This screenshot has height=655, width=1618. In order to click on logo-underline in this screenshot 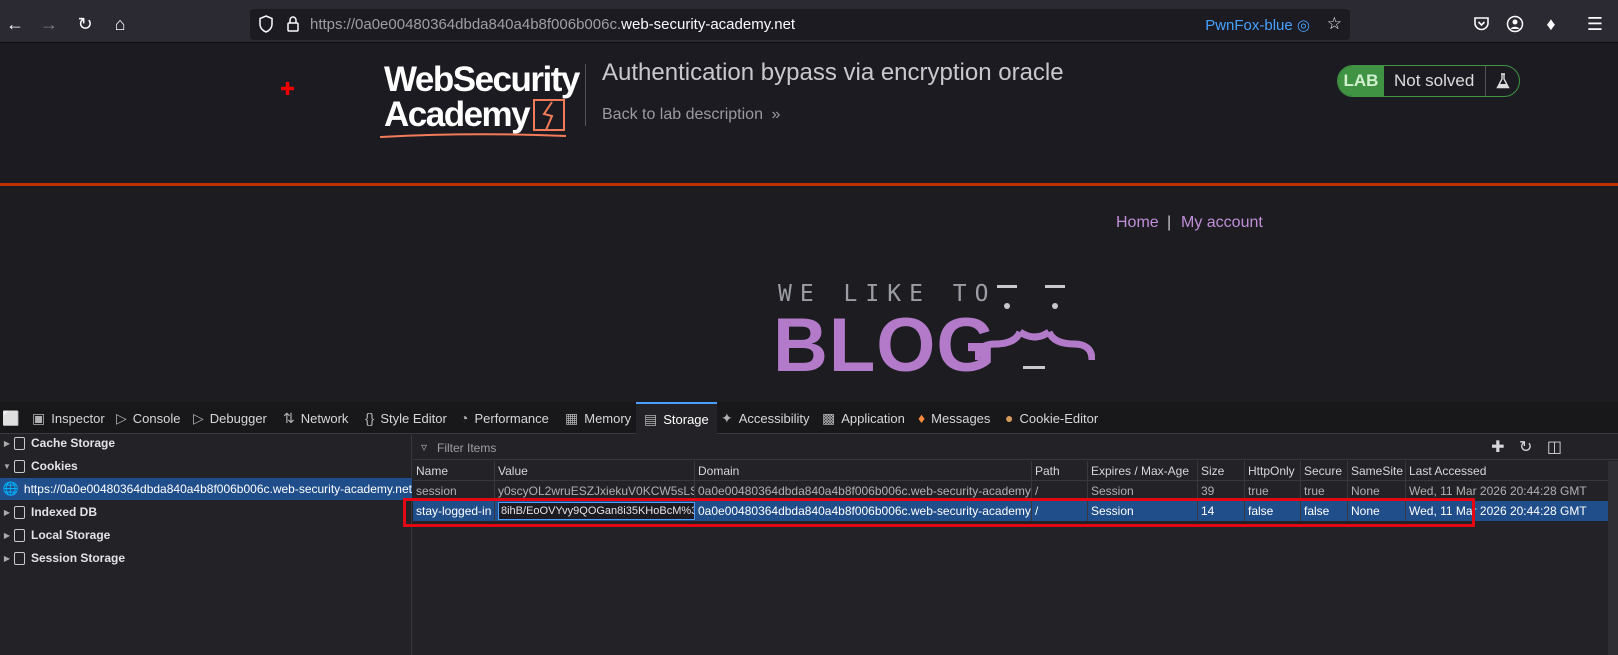, I will do `click(473, 135)`.